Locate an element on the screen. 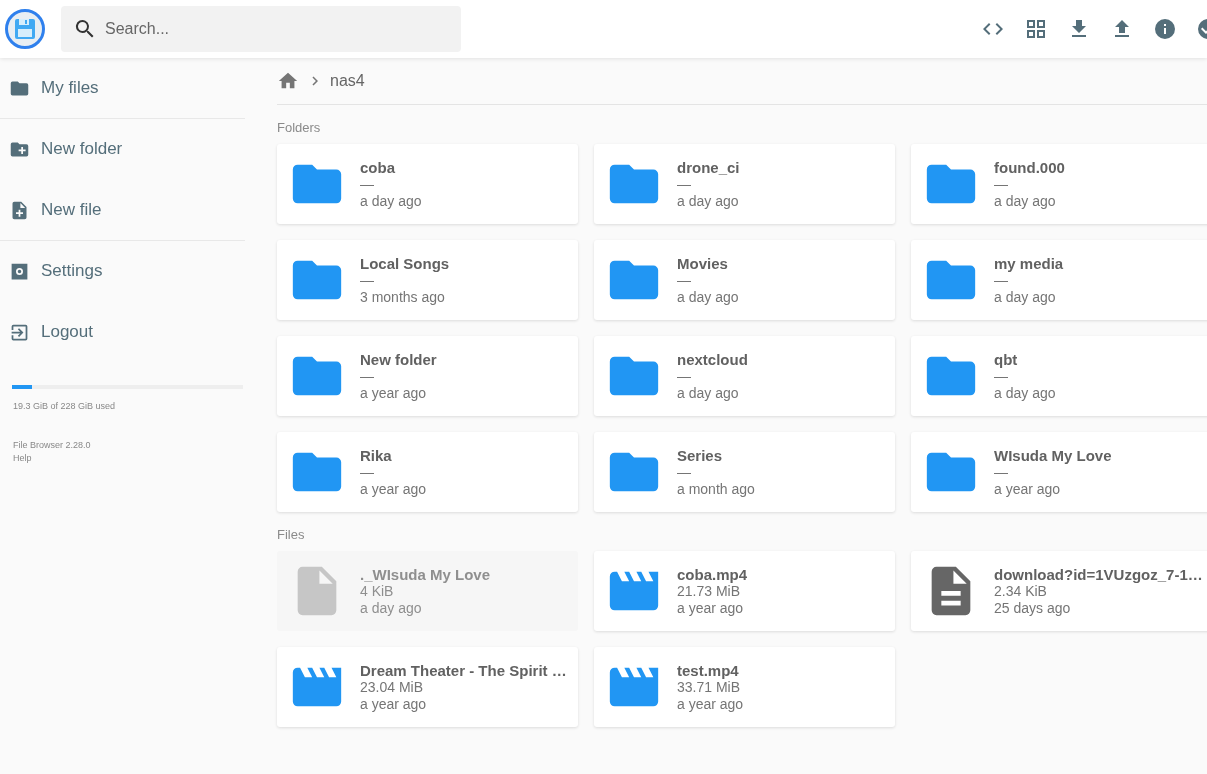 The height and width of the screenshot is (774, 1207). file-name: nextcloud is located at coordinates (712, 359).